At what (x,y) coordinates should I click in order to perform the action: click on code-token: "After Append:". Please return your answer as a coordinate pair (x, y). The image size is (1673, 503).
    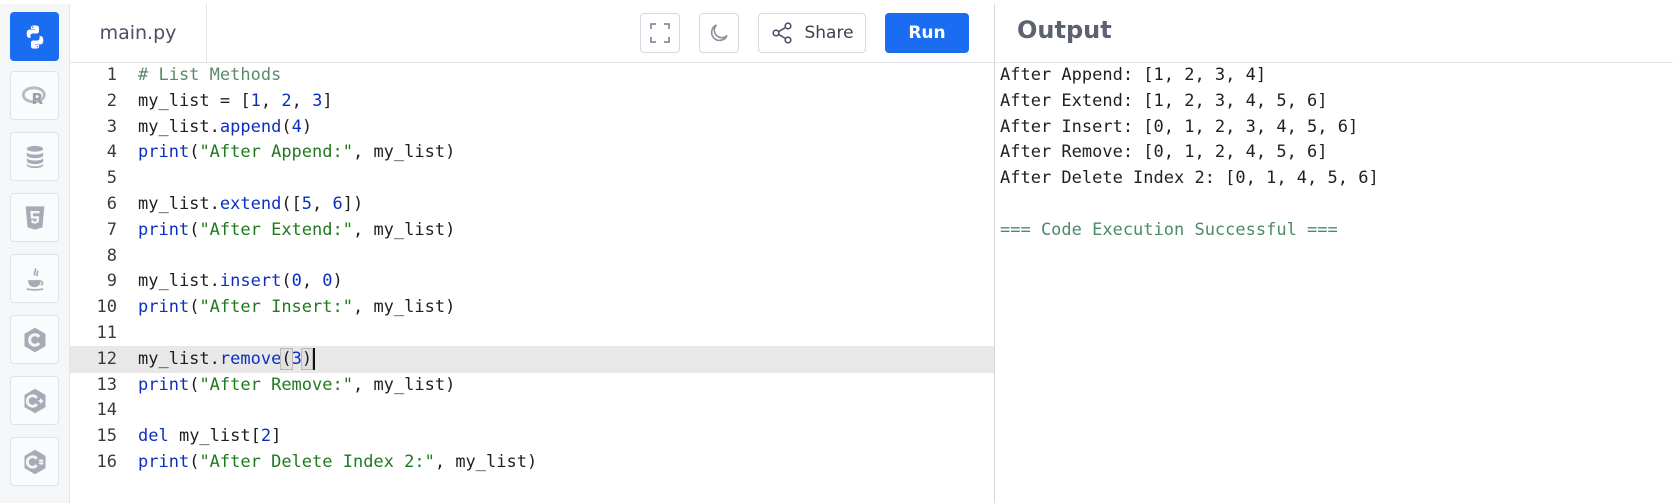
    Looking at the image, I should click on (276, 152).